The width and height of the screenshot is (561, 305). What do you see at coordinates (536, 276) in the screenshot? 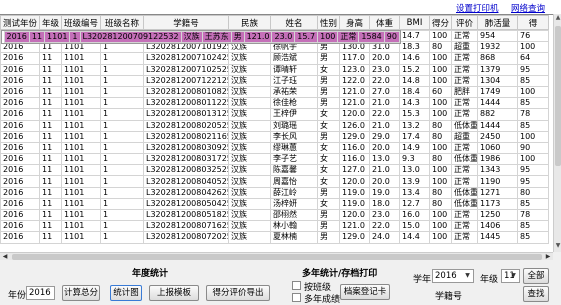
I see `show-all-button: 全部` at bounding box center [536, 276].